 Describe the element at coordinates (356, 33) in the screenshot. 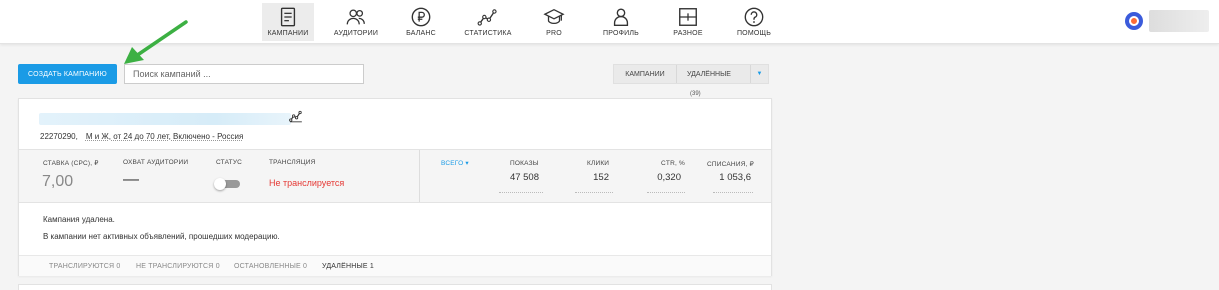

I see `nav-label: АУДИТОРИИ` at that location.